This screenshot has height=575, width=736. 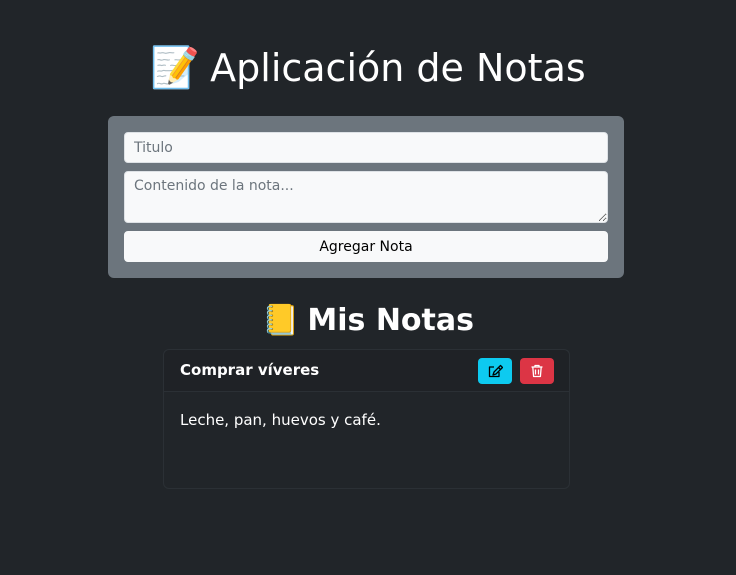 What do you see at coordinates (366, 246) in the screenshot?
I see `add-note-button: Agregar Nota` at bounding box center [366, 246].